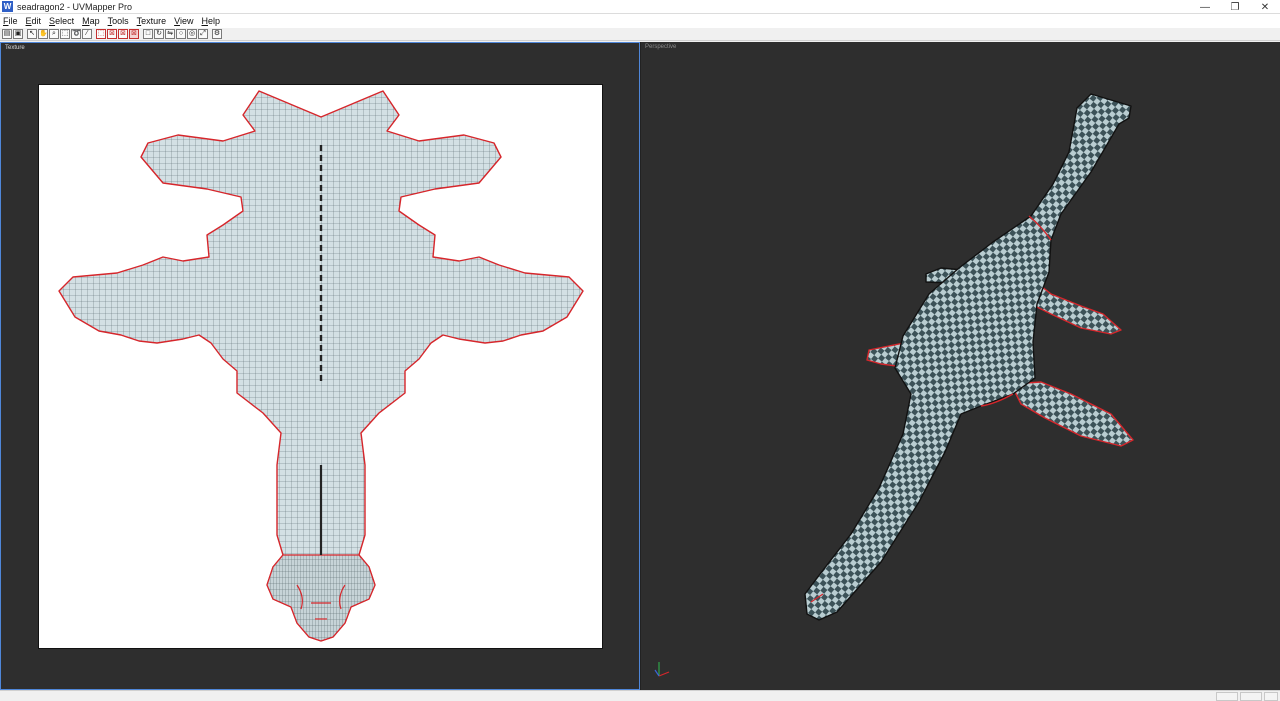  What do you see at coordinates (43, 34) in the screenshot?
I see `hand-pan-icon: ✋` at bounding box center [43, 34].